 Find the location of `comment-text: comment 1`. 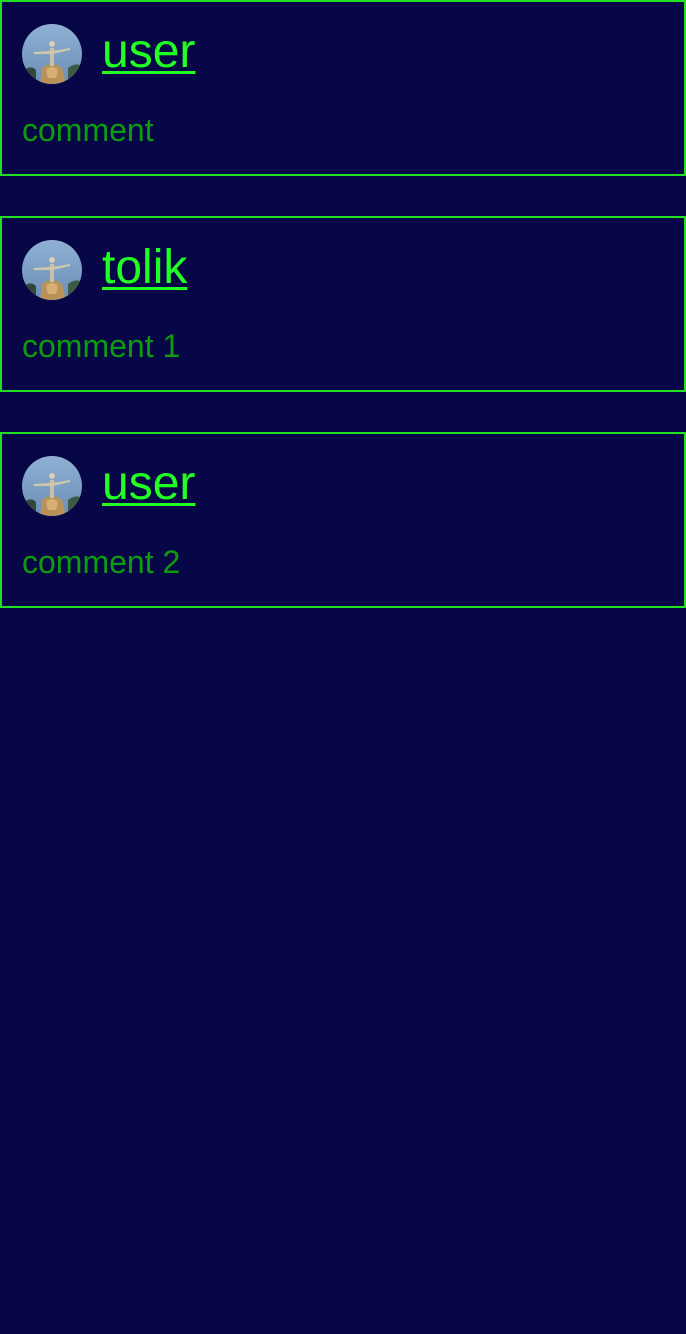

comment-text: comment 1 is located at coordinates (101, 346).